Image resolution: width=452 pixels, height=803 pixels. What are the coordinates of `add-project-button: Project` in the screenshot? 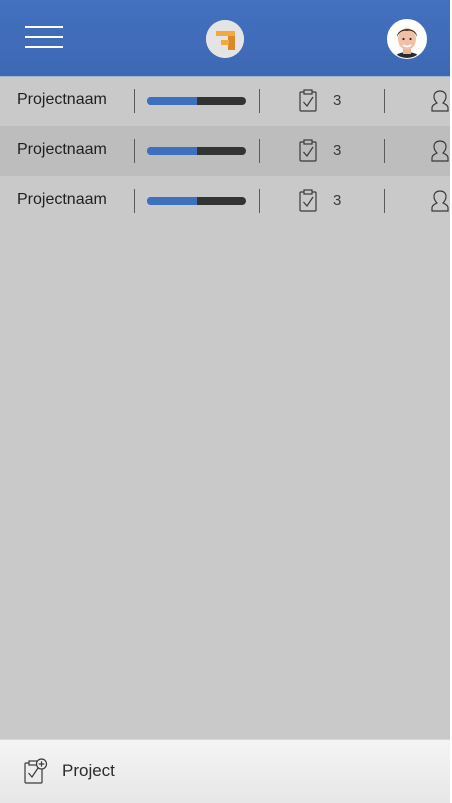 It's located at (225, 771).